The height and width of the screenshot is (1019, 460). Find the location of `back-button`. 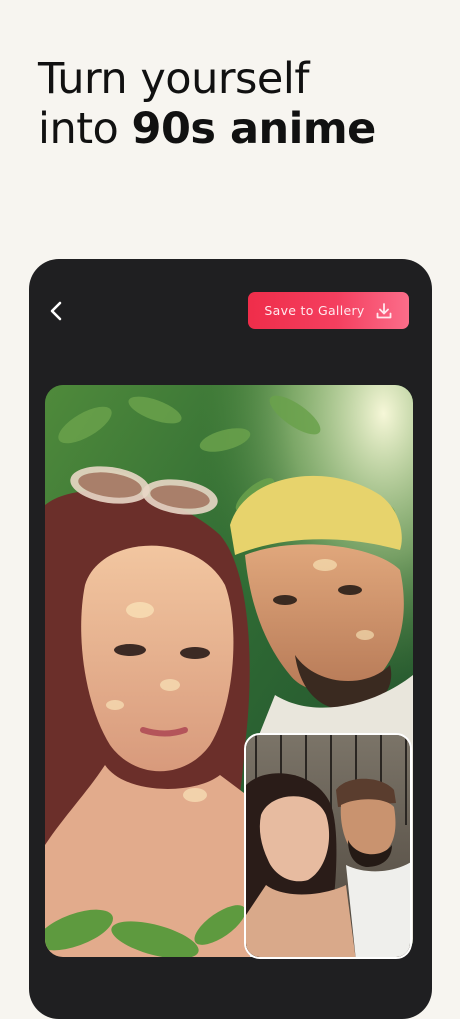

back-button is located at coordinates (57, 311).